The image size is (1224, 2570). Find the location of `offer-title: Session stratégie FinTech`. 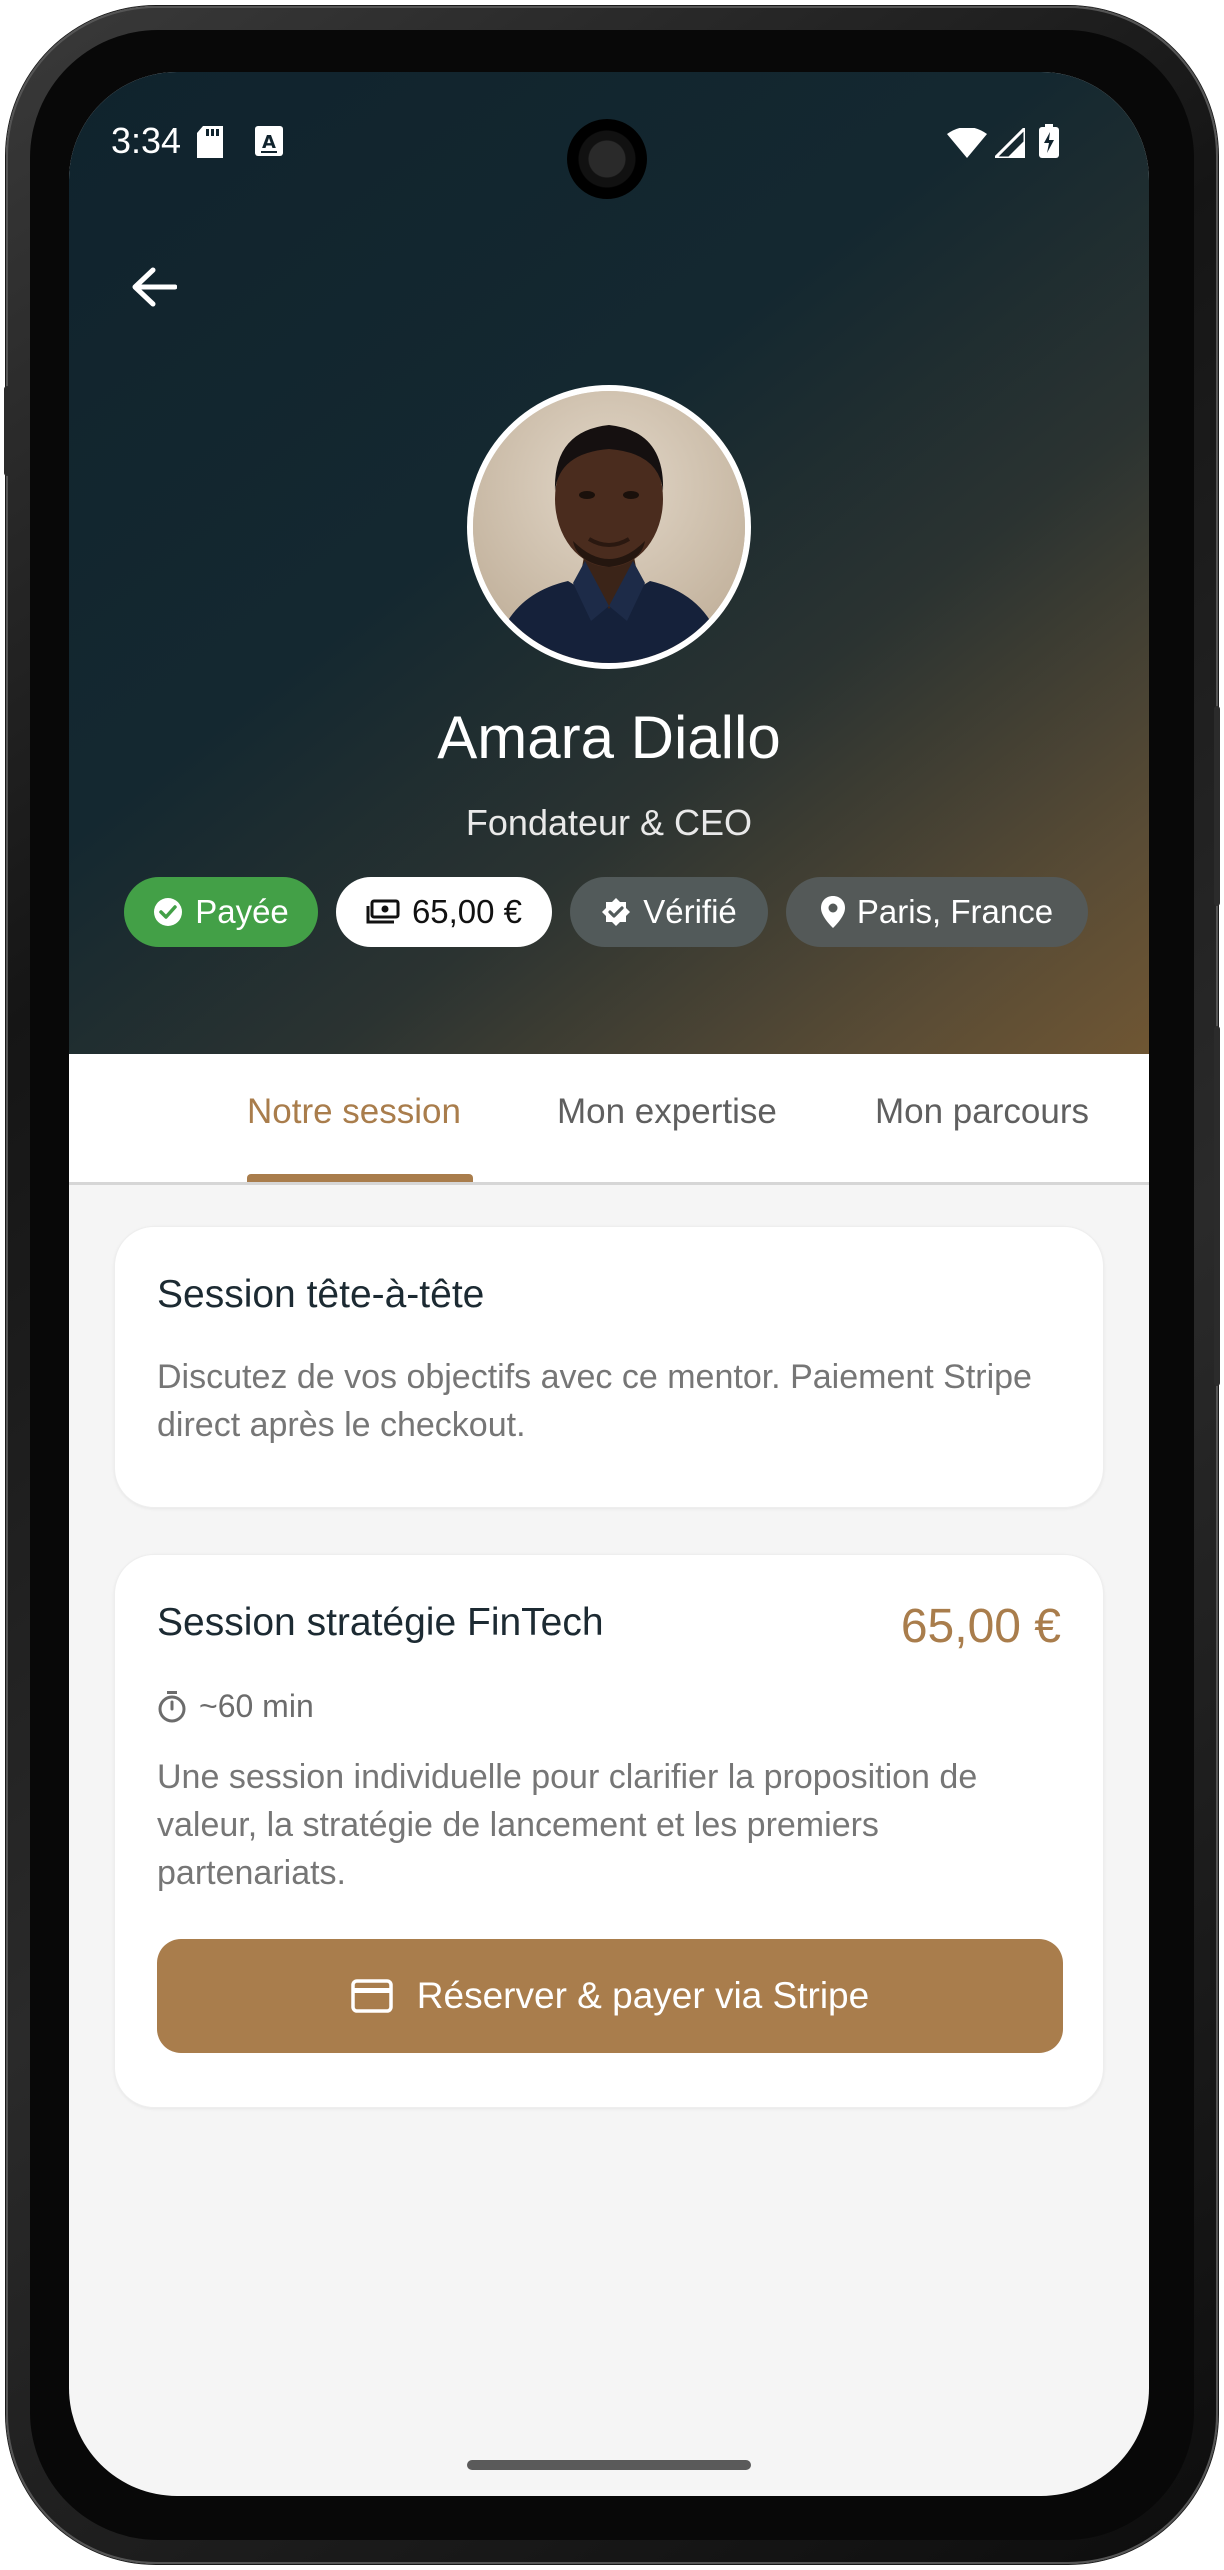

offer-title: Session stratégie FinTech is located at coordinates (380, 1622).